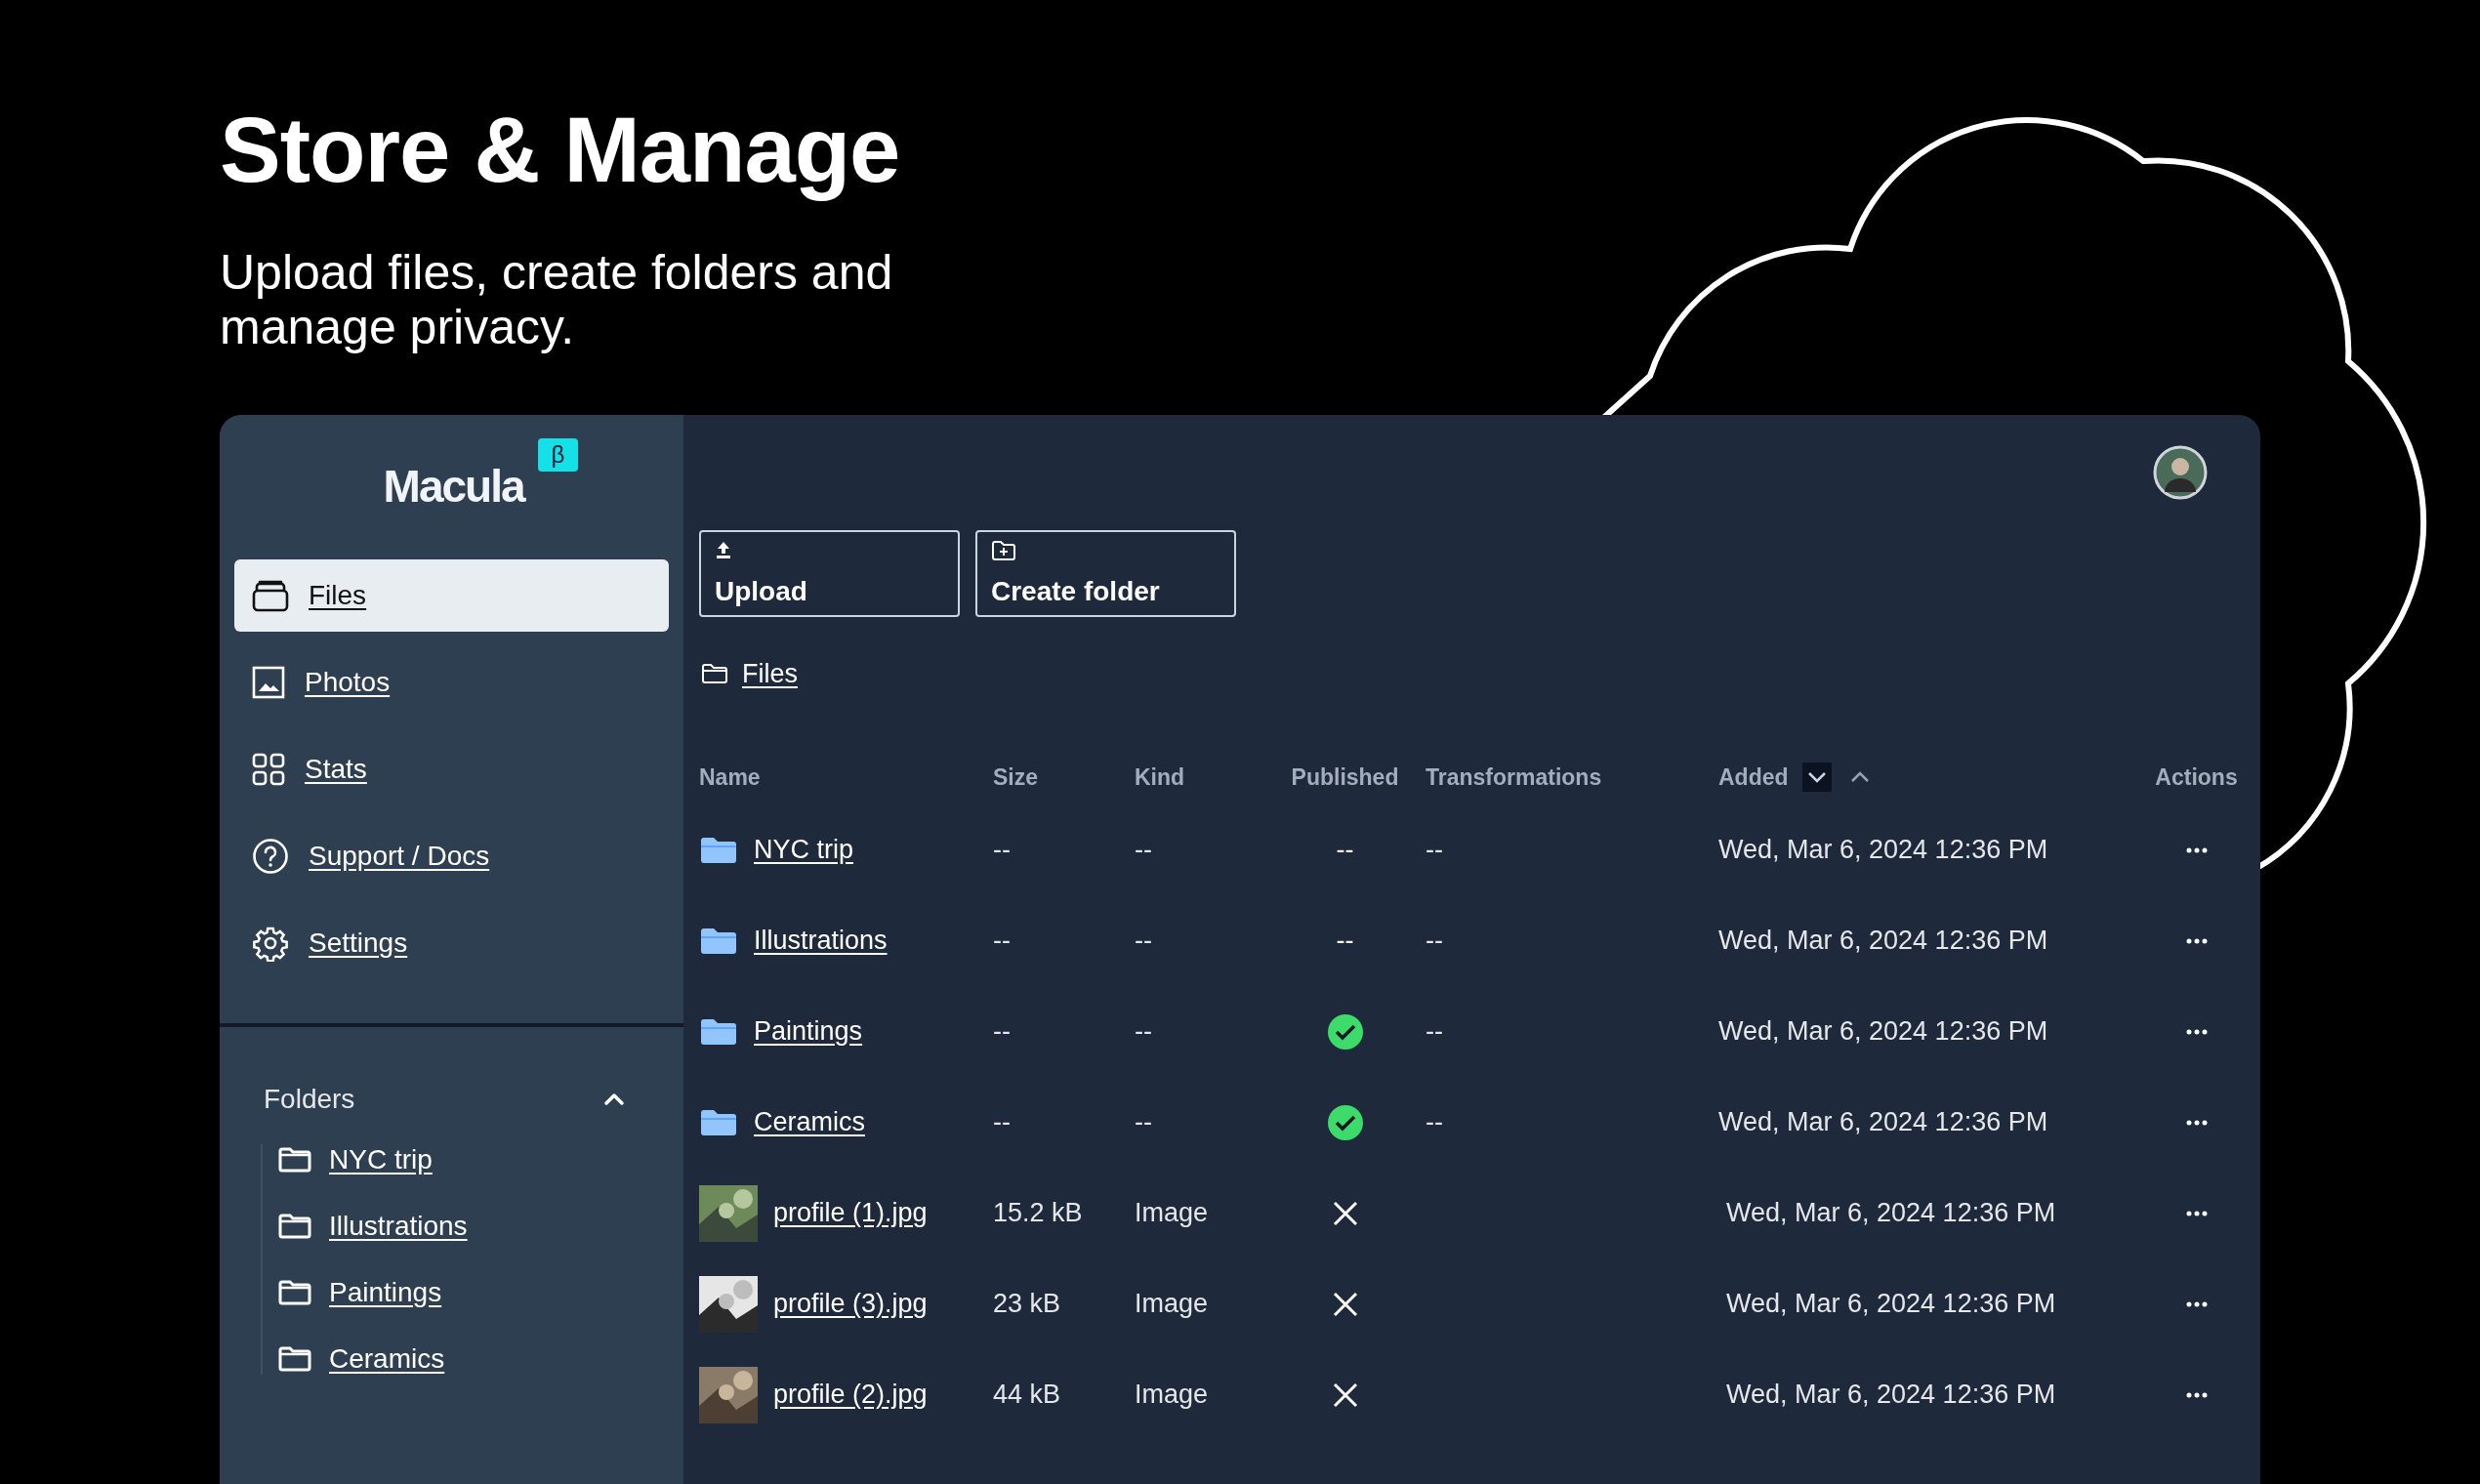 The height and width of the screenshot is (1484, 2480). Describe the element at coordinates (1105, 574) in the screenshot. I see `toolbar-button: Create folder` at that location.